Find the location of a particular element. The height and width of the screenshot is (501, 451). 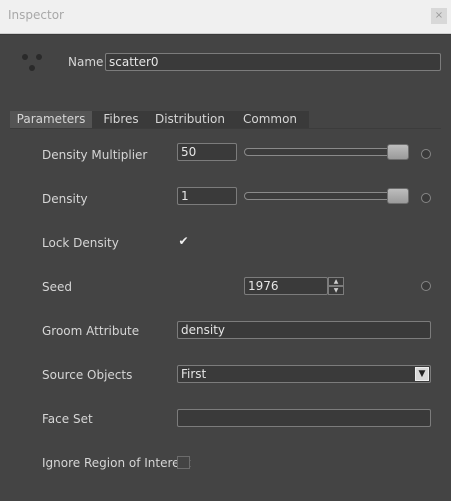

seed-decrement-button: ▼ is located at coordinates (336, 290).